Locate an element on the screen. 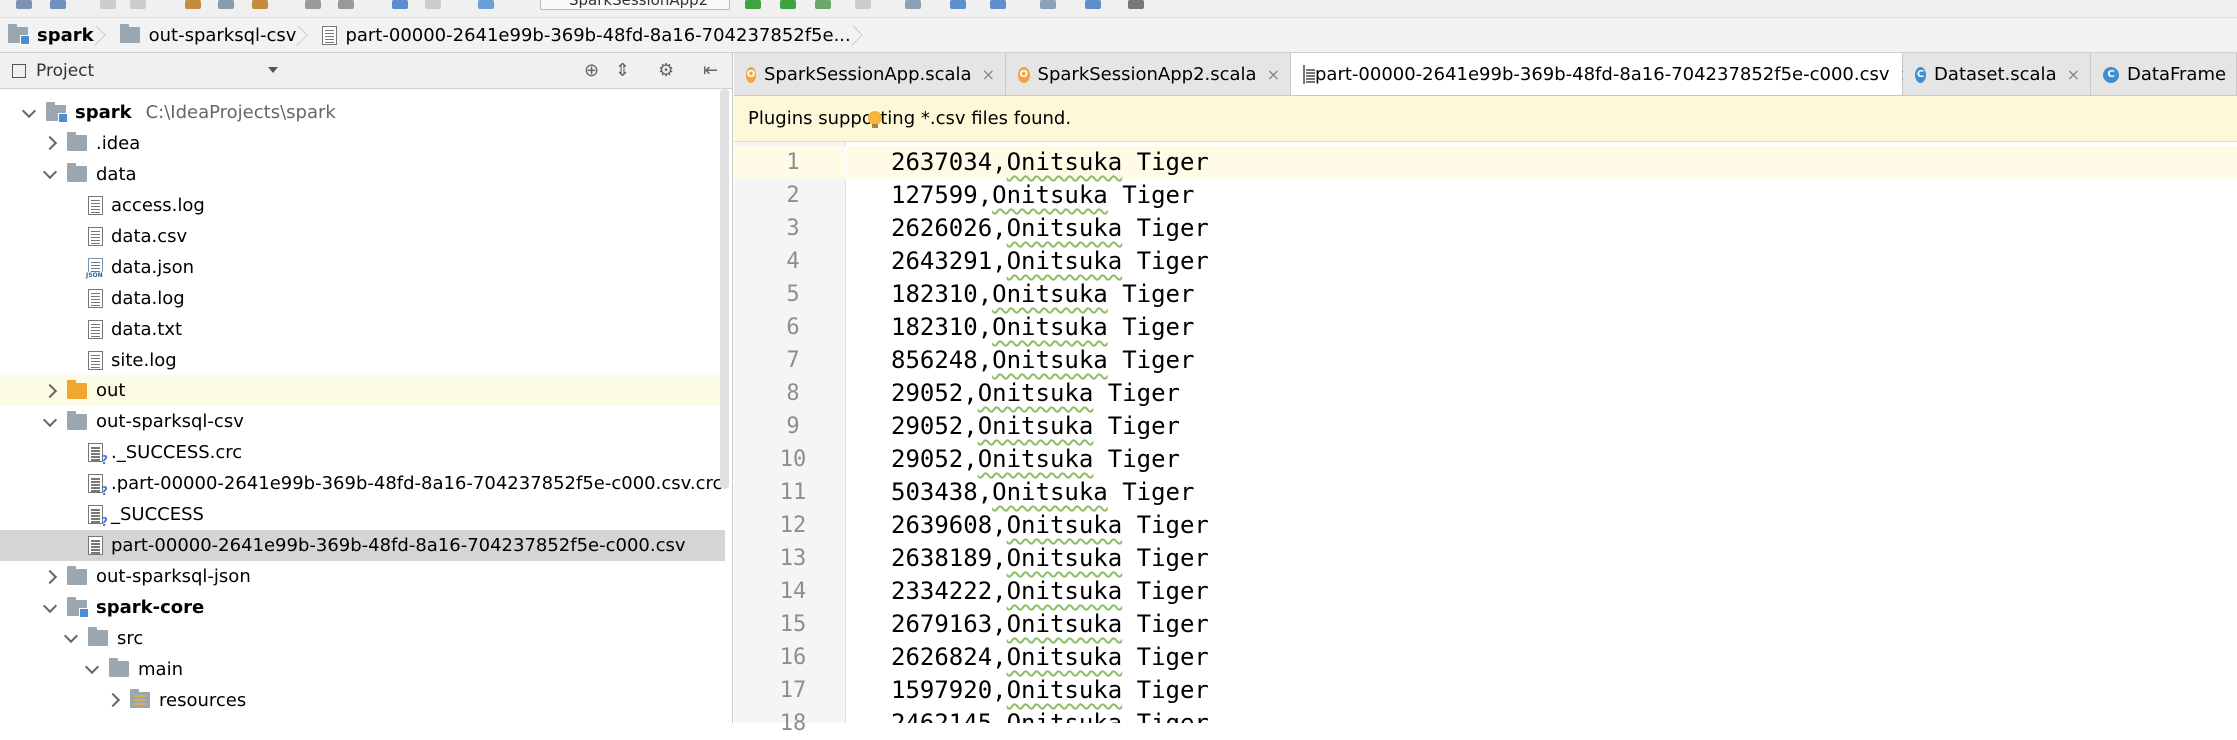  tree-item: resources is located at coordinates (362, 700).